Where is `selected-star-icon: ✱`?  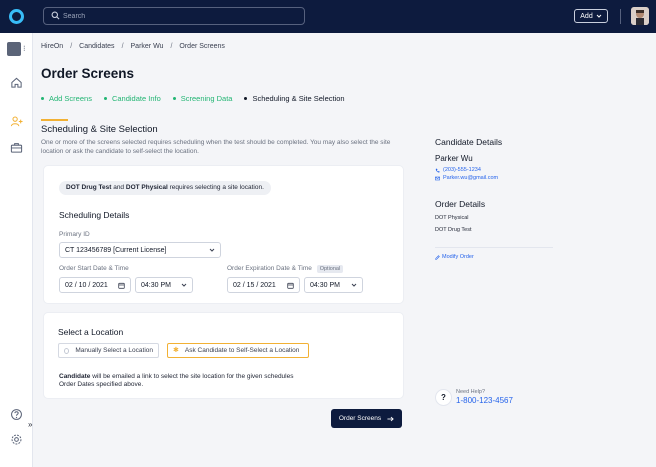 selected-star-icon: ✱ is located at coordinates (176, 350).